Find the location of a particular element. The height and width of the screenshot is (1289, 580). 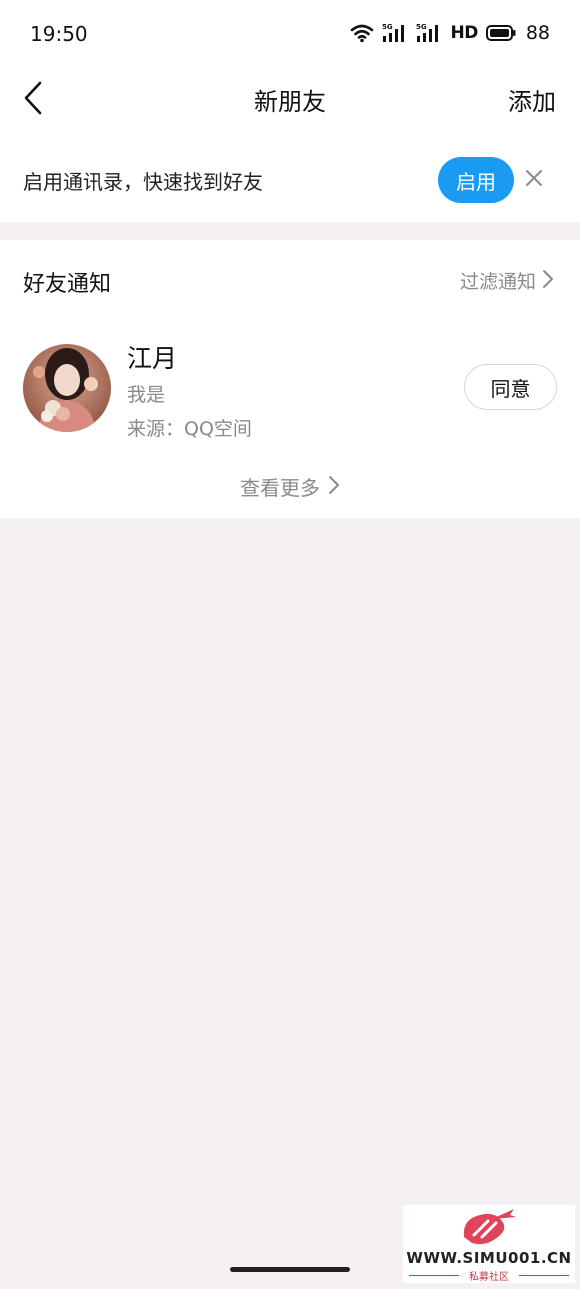

watermark-site: WWW.SIMU001.CN is located at coordinates (489, 1258).